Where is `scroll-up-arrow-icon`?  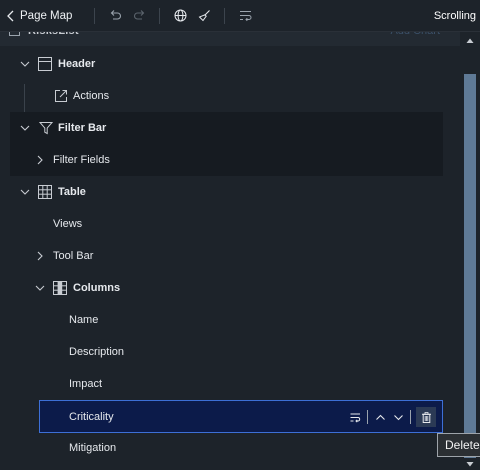
scroll-up-arrow-icon is located at coordinates (470, 41).